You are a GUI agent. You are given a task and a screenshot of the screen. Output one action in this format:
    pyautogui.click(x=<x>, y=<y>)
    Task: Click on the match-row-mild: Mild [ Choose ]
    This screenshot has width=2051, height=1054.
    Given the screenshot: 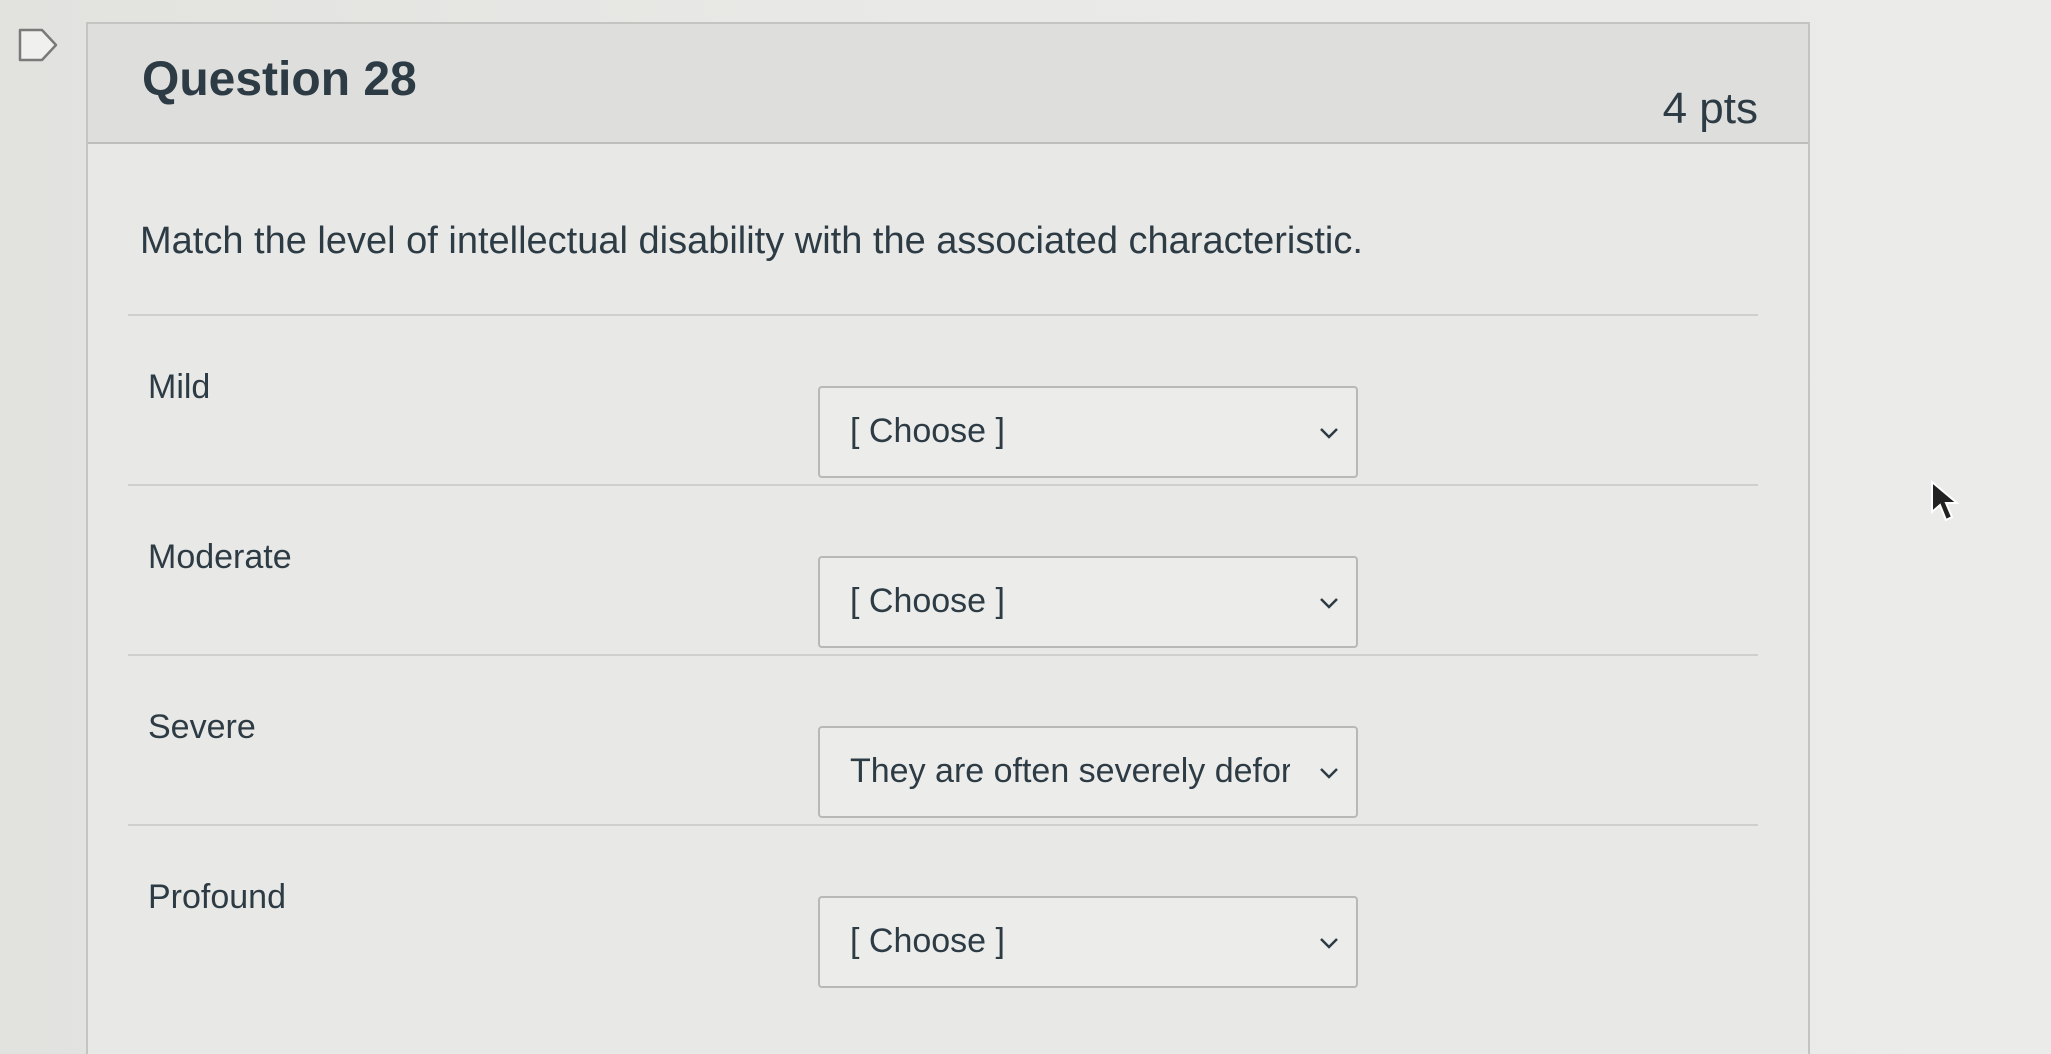 What is the action you would take?
    pyautogui.click(x=943, y=399)
    